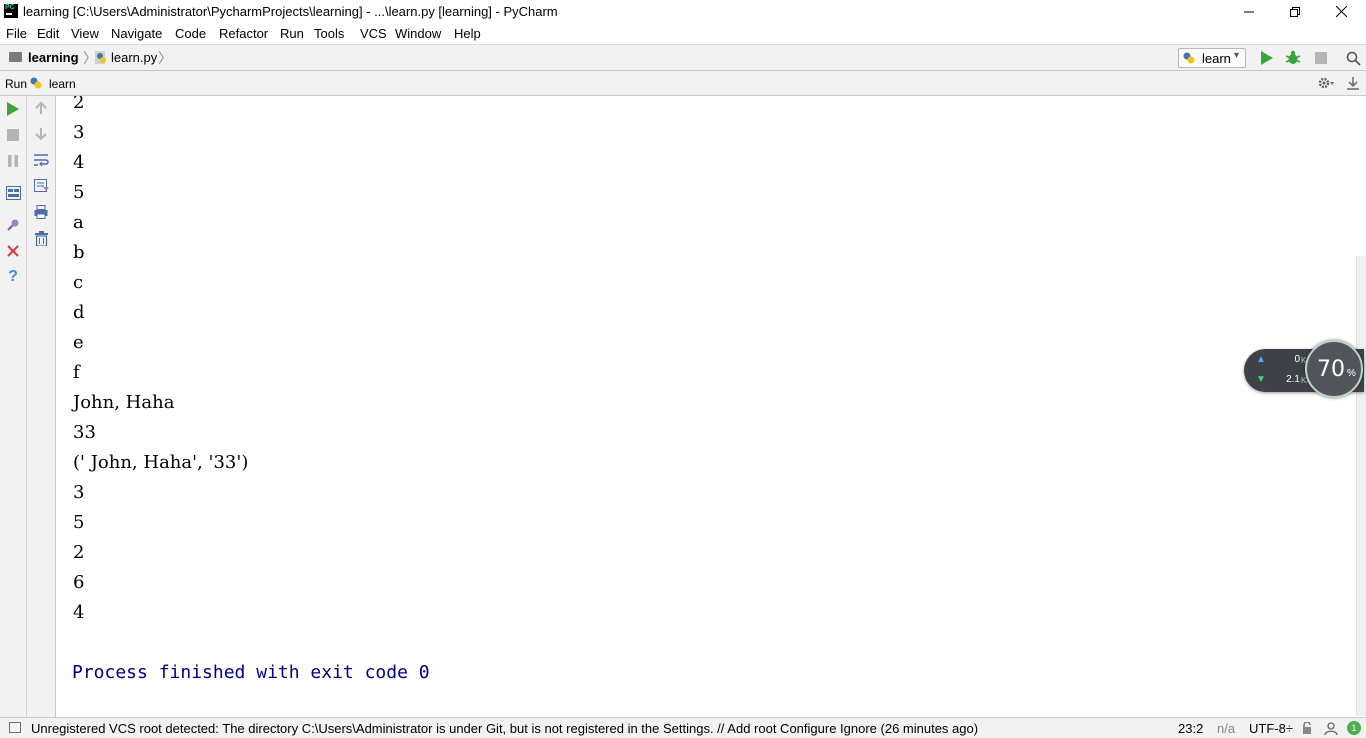 The height and width of the screenshot is (738, 1366). I want to click on download-speed: 2.1, so click(1293, 379).